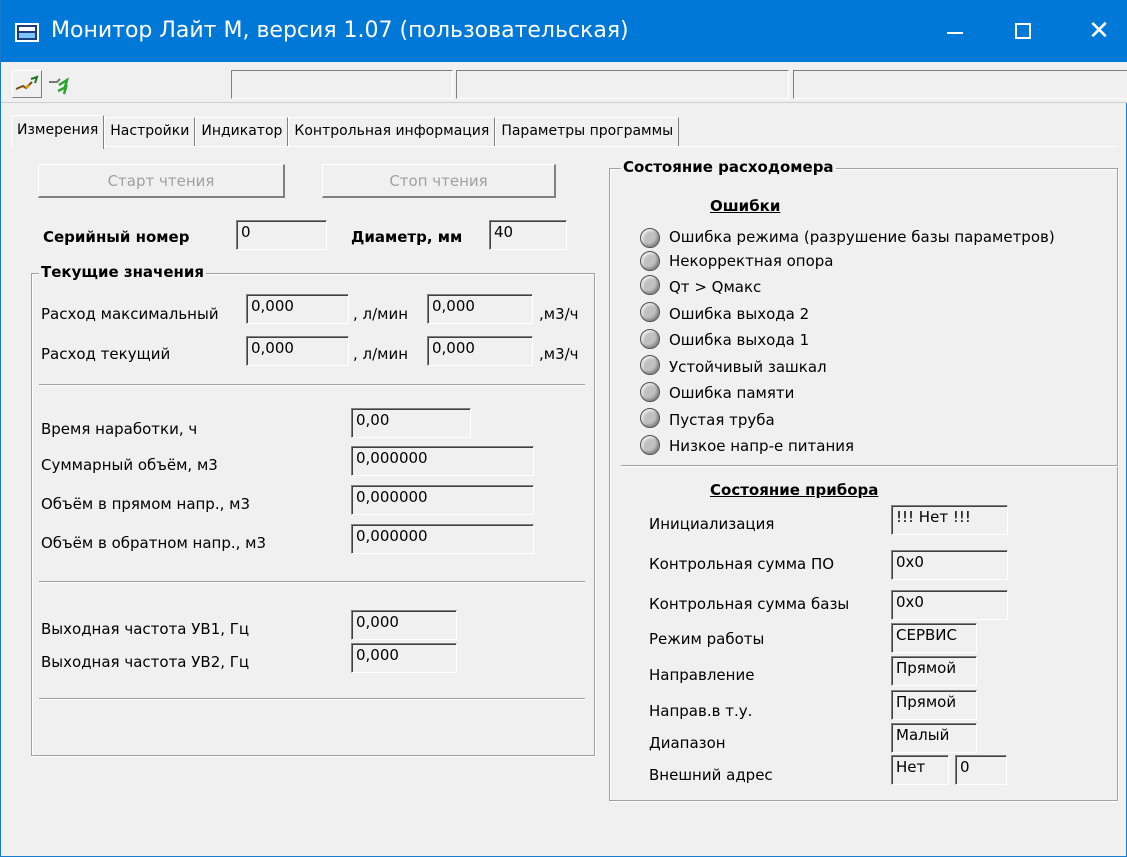  What do you see at coordinates (732, 393) in the screenshot?
I see `error-label: Ошибка памяти` at bounding box center [732, 393].